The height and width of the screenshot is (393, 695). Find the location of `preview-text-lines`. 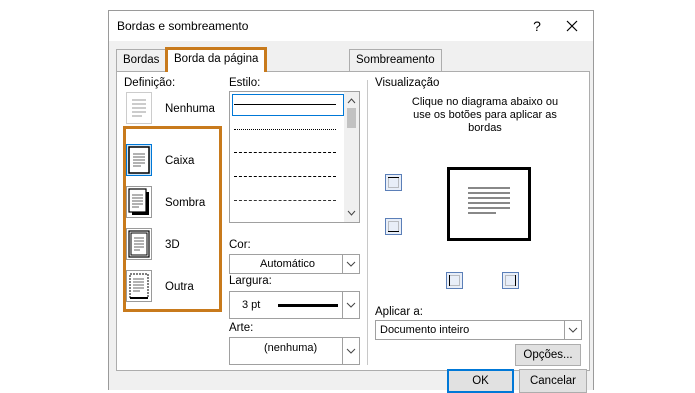

preview-text-lines is located at coordinates (489, 200).